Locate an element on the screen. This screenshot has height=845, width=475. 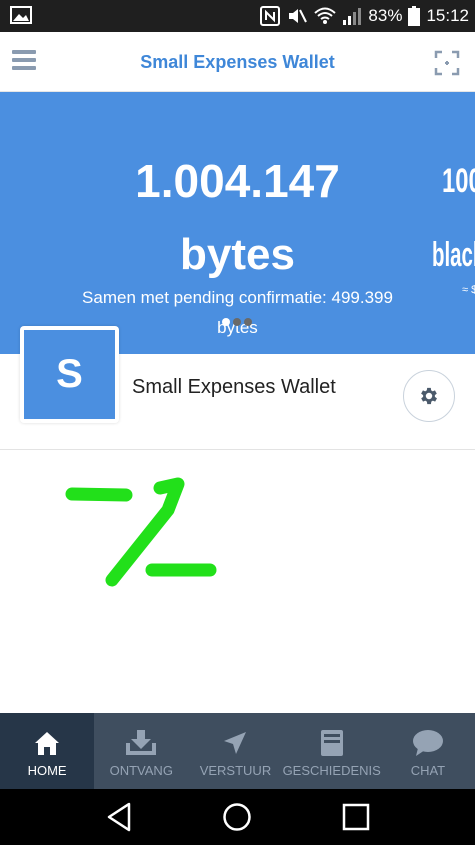
balance-unit: bytes is located at coordinates (237, 254).